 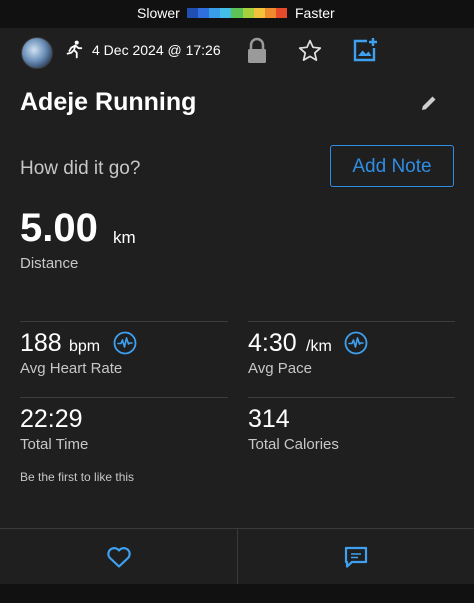 What do you see at coordinates (280, 368) in the screenshot?
I see `pace-label: Avg Pace` at bounding box center [280, 368].